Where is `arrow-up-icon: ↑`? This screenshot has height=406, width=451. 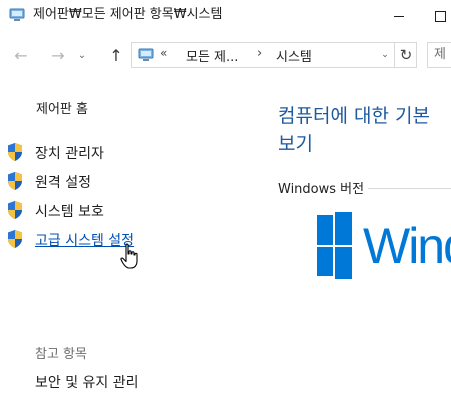
arrow-up-icon: ↑ is located at coordinates (116, 55).